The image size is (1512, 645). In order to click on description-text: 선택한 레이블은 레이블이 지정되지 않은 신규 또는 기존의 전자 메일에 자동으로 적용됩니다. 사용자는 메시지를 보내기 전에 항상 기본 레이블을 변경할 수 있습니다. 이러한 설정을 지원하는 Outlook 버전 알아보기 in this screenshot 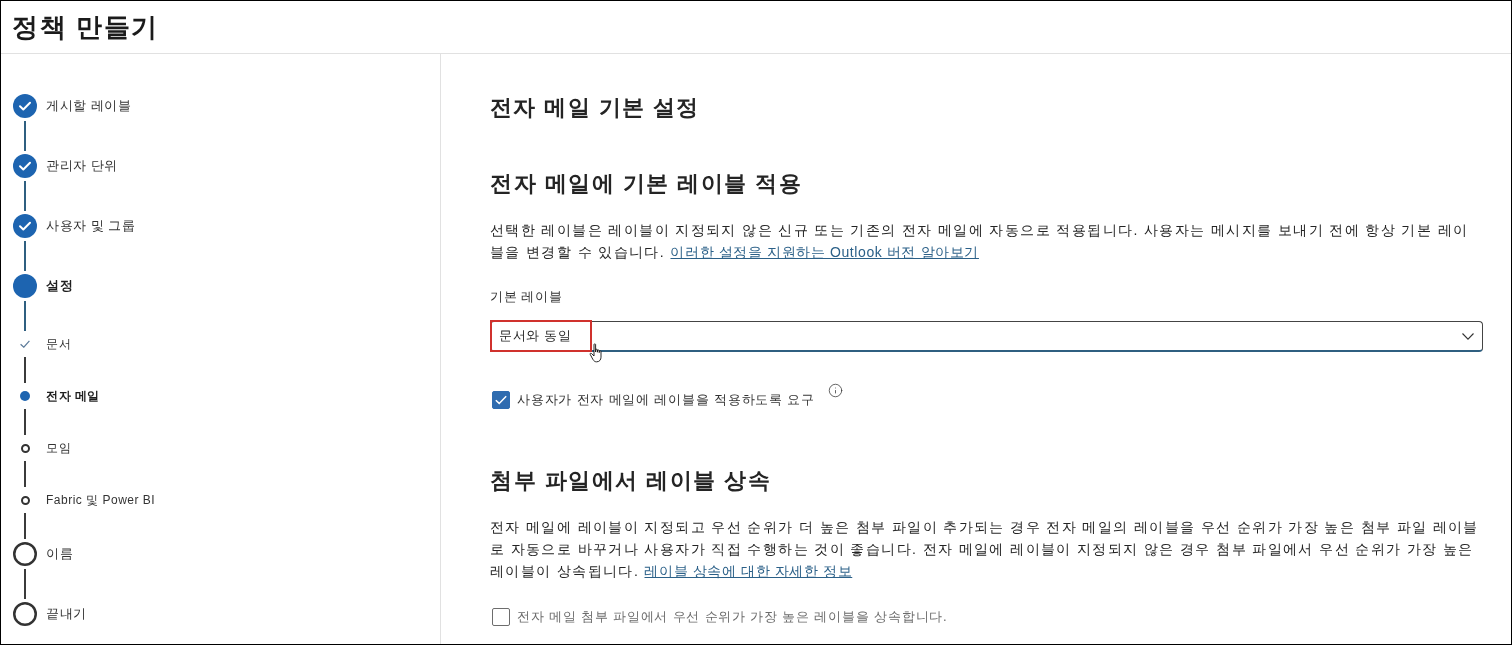, I will do `click(980, 241)`.